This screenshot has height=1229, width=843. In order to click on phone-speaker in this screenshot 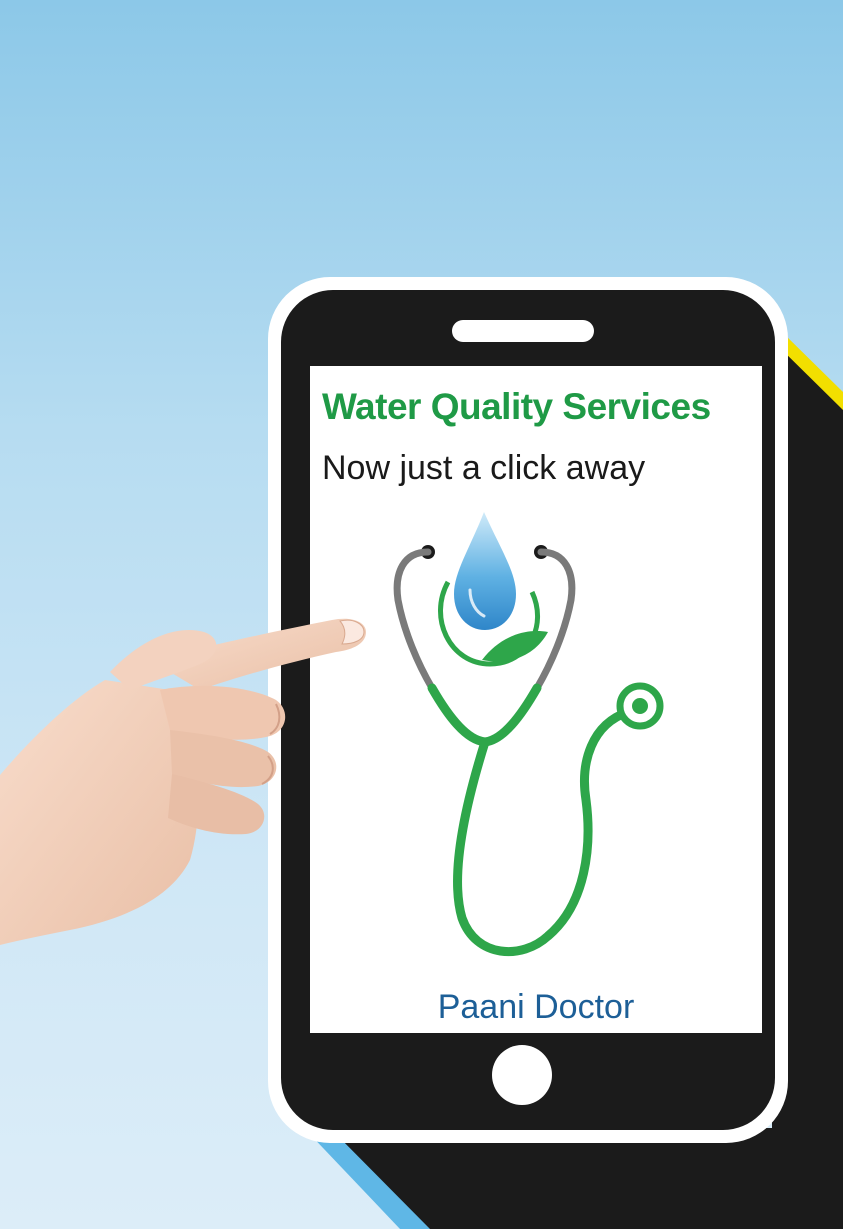, I will do `click(523, 331)`.